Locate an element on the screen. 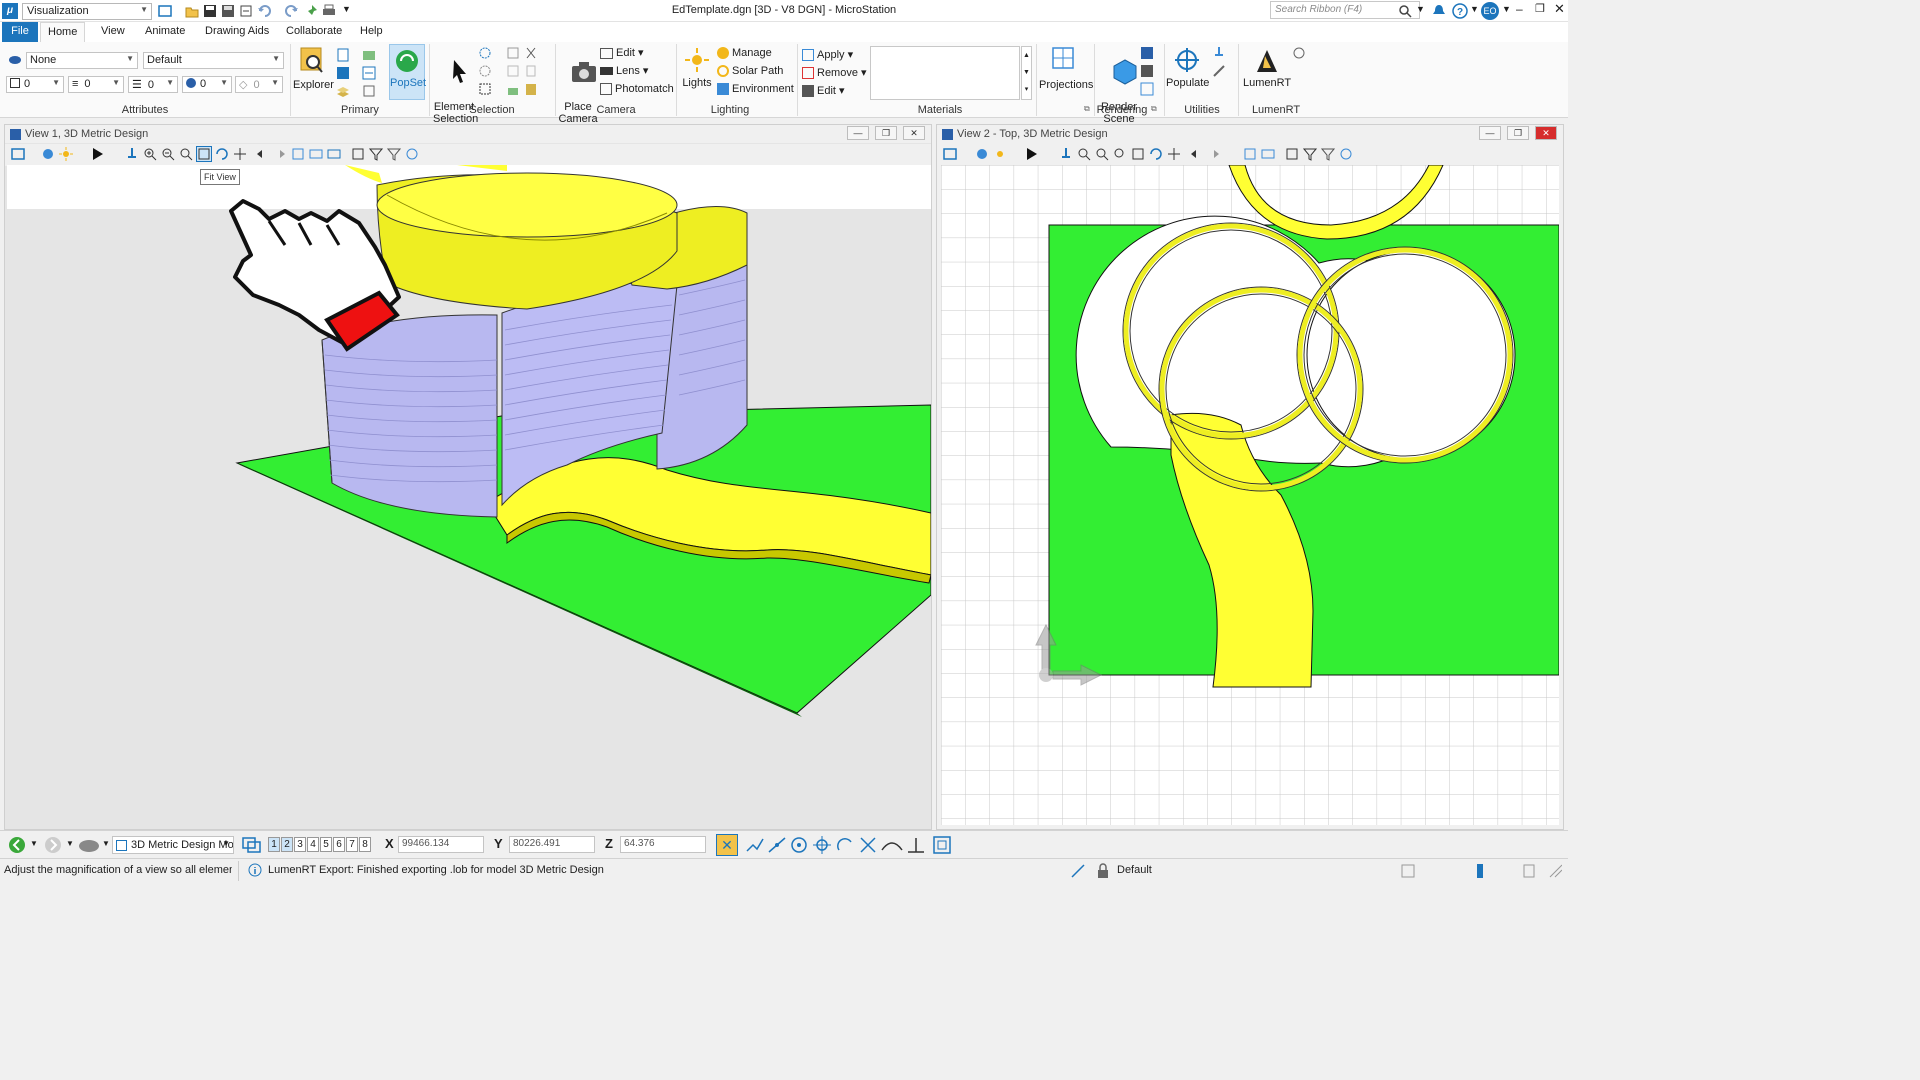 The image size is (1920, 1080). render-settings-icon is located at coordinates (1147, 71).